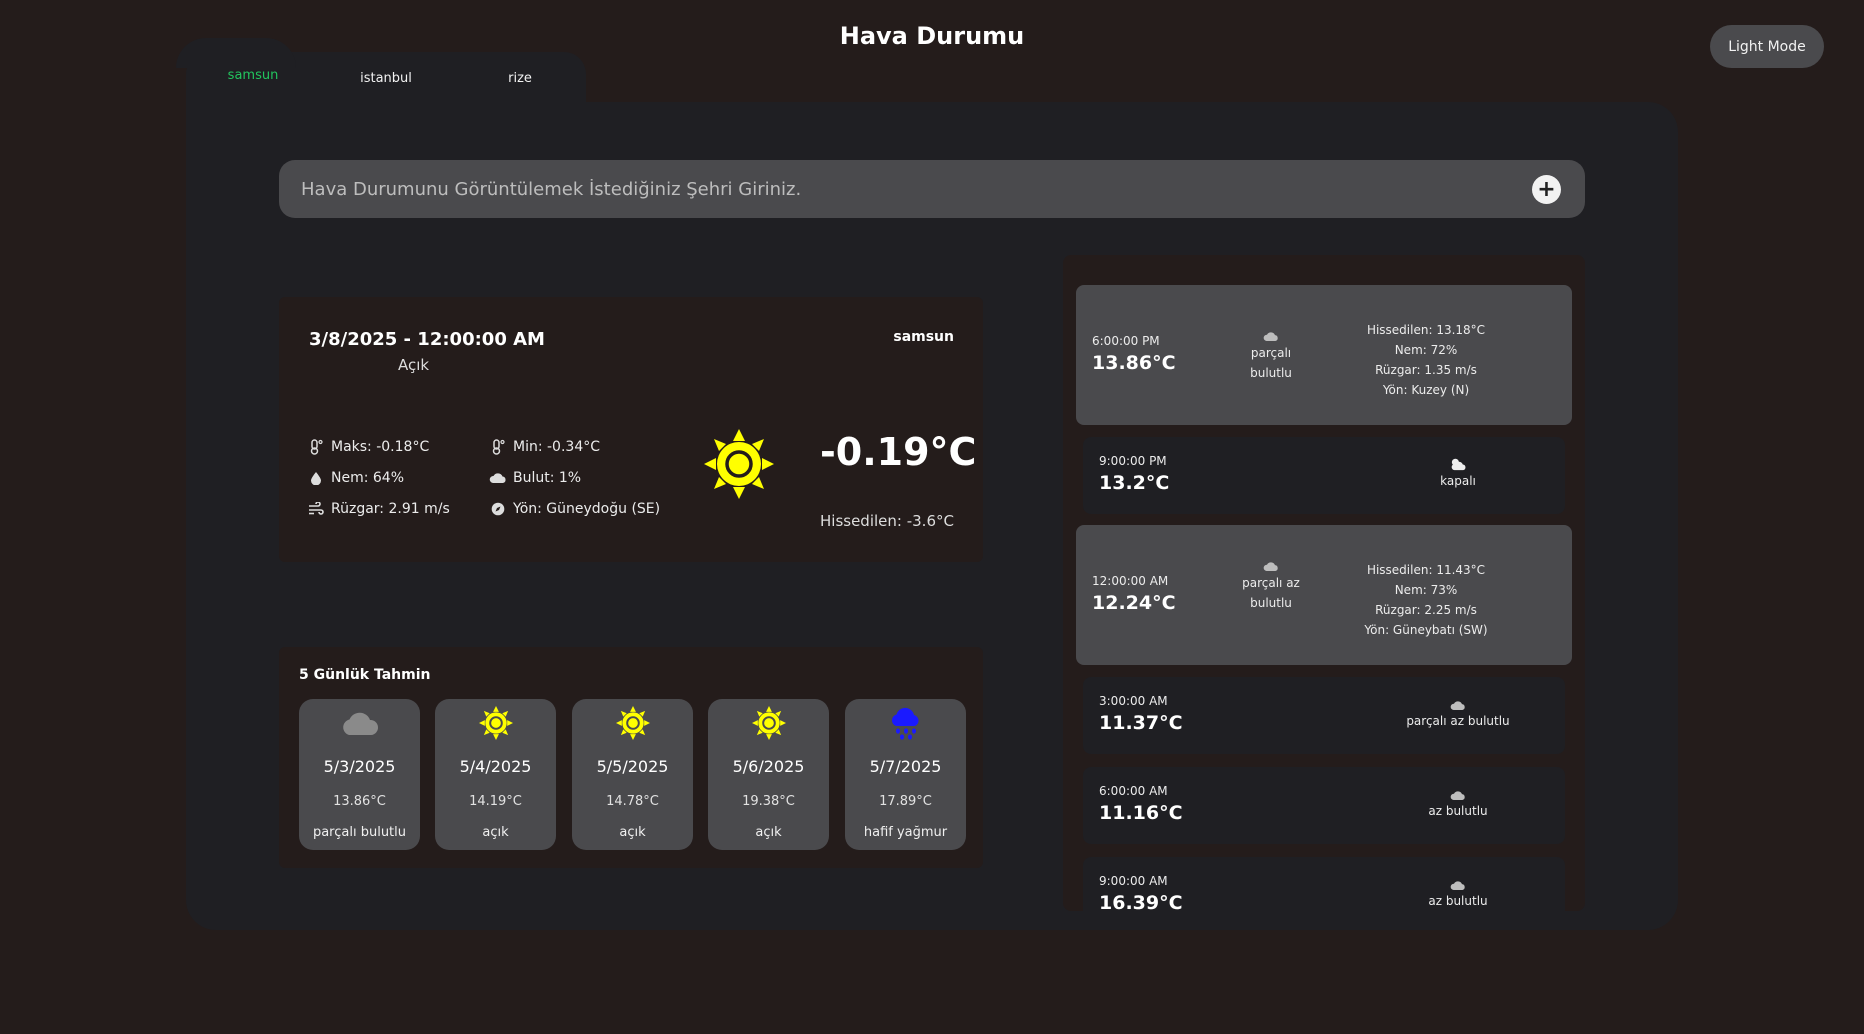 The height and width of the screenshot is (1034, 1864). Describe the element at coordinates (905, 723) in the screenshot. I see `rain-icon` at that location.